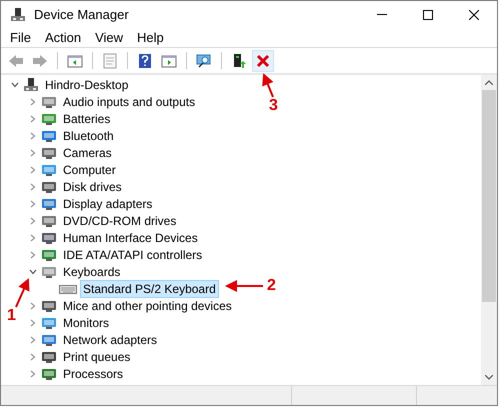 The image size is (500, 409). Describe the element at coordinates (108, 203) in the screenshot. I see `tree-item: Display adapters` at that location.